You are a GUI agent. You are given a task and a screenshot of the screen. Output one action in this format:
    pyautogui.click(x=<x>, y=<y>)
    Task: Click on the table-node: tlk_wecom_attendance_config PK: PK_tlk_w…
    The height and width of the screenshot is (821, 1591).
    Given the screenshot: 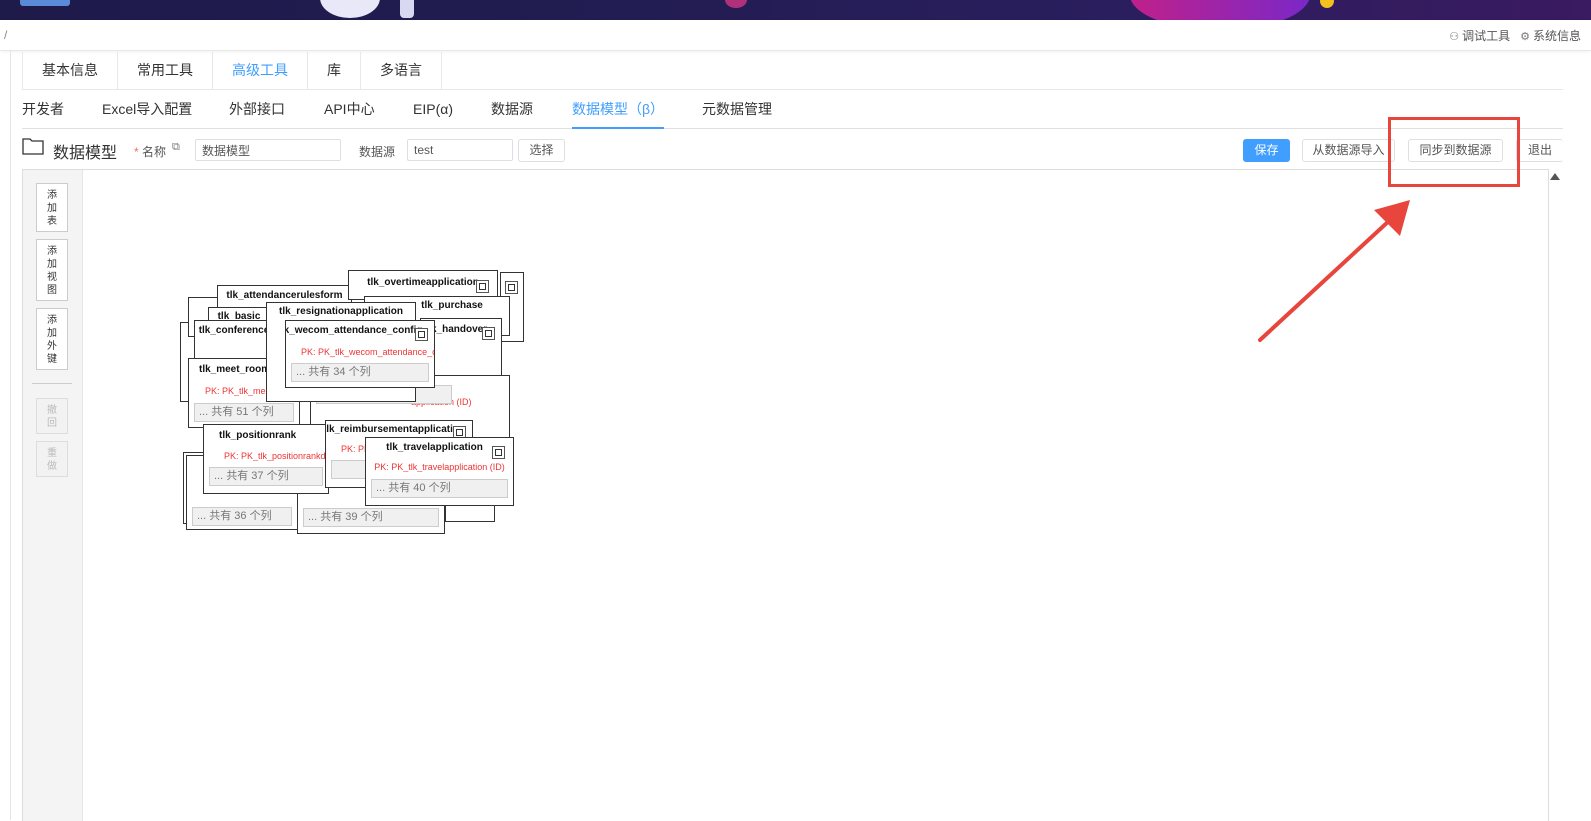 What is the action you would take?
    pyautogui.click(x=360, y=354)
    